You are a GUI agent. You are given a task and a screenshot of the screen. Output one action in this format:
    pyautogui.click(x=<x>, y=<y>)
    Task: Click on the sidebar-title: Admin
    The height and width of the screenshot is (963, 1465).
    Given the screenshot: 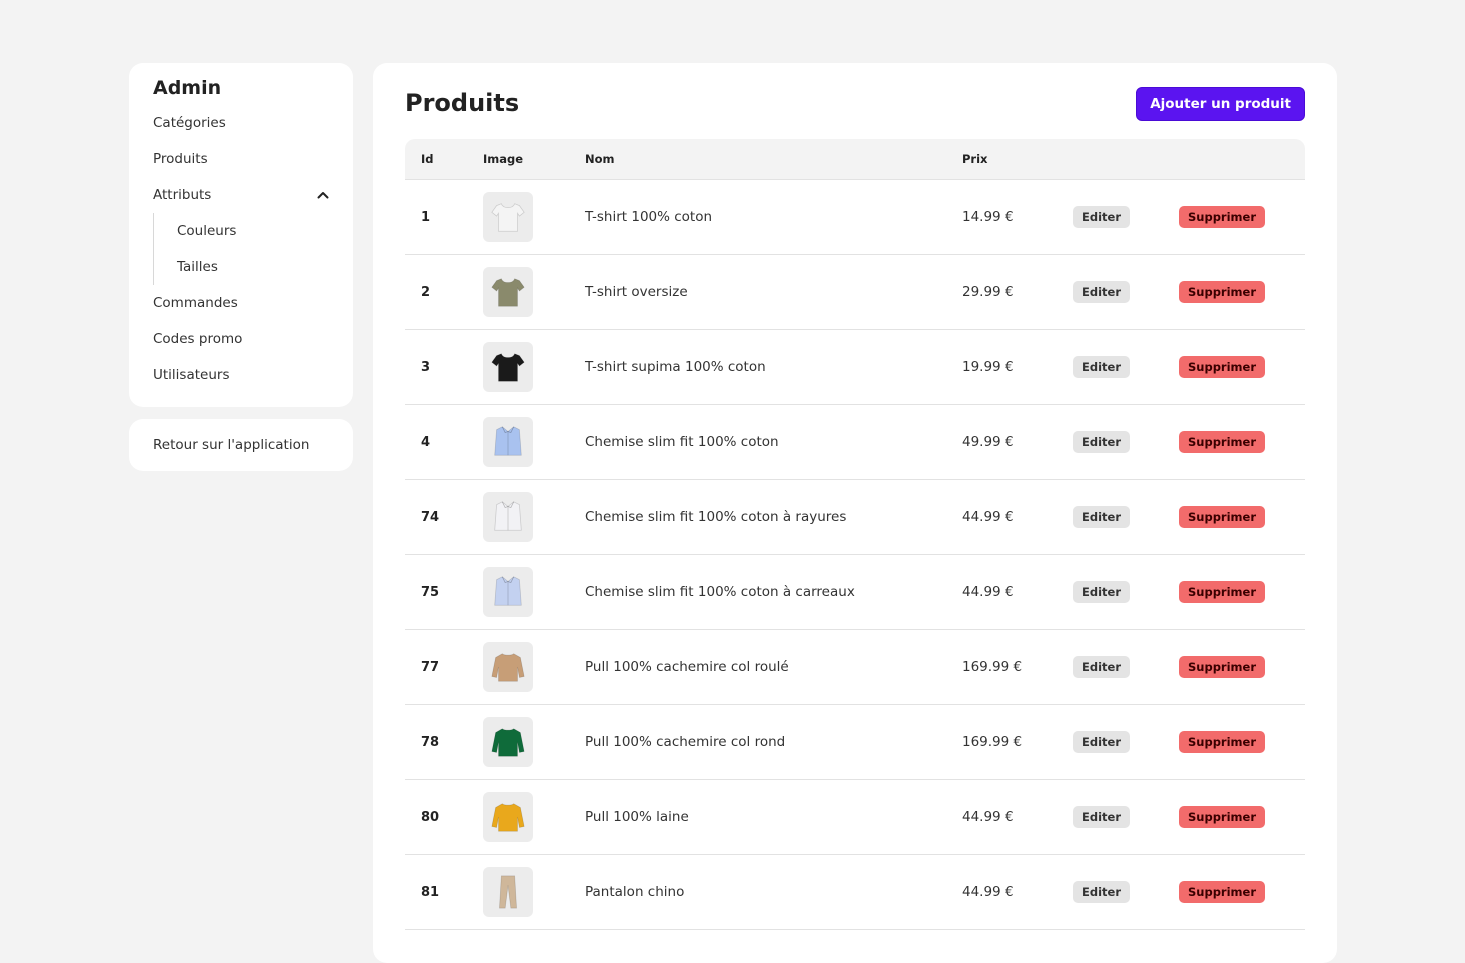 What is the action you would take?
    pyautogui.click(x=187, y=88)
    